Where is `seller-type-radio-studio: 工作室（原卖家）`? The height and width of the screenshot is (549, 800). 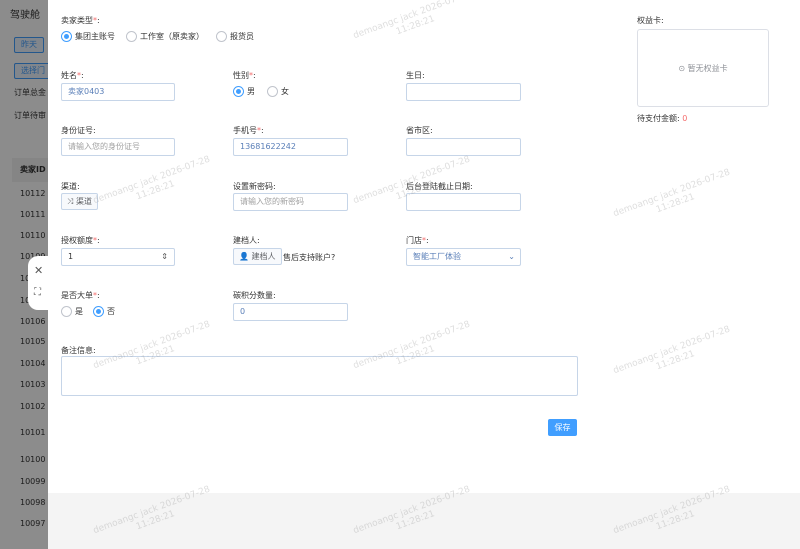 seller-type-radio-studio: 工作室（原卖家） is located at coordinates (165, 36).